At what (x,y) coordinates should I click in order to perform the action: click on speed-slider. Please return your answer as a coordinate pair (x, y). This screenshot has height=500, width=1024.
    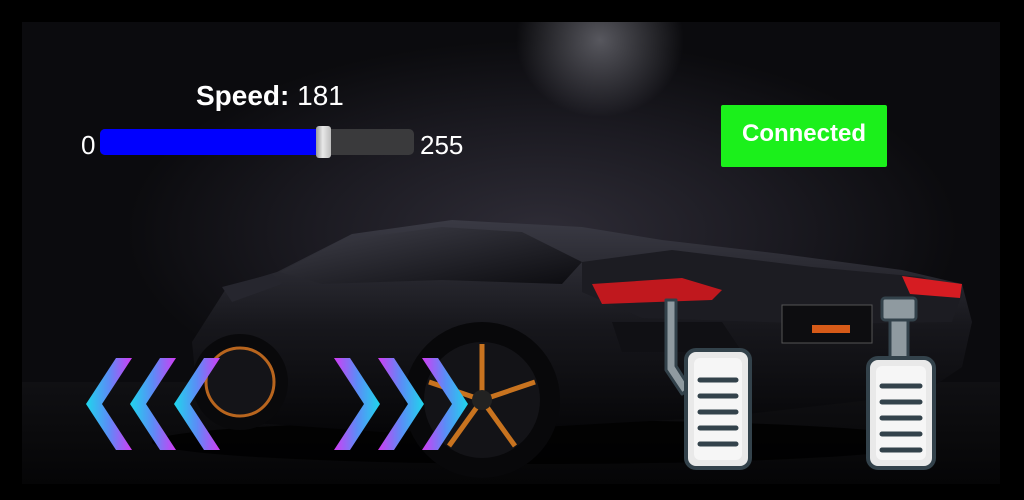
    Looking at the image, I should click on (257, 142).